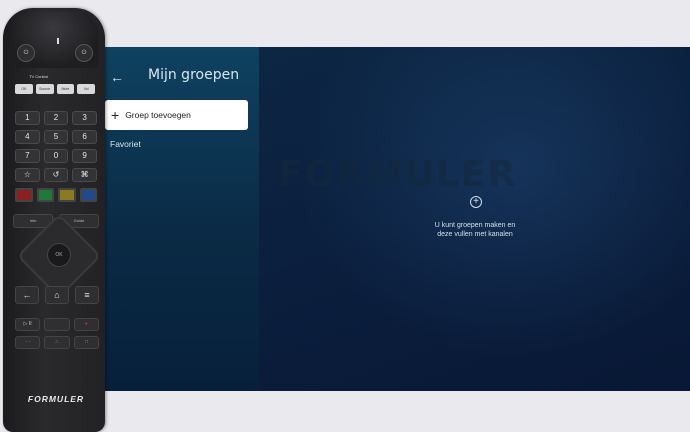  What do you see at coordinates (56, 175) in the screenshot?
I see `recall-key-icon: ↺` at bounding box center [56, 175].